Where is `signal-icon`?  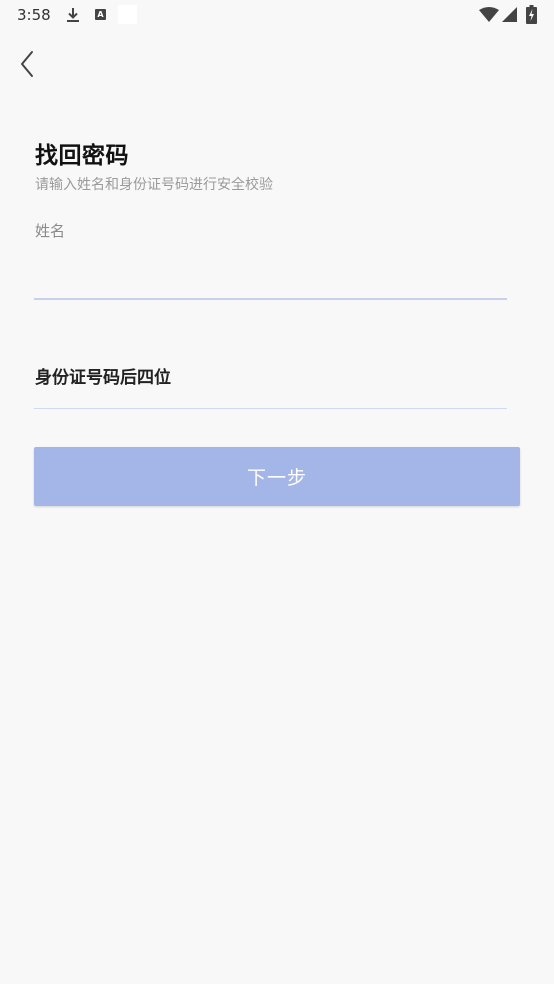
signal-icon is located at coordinates (509, 14).